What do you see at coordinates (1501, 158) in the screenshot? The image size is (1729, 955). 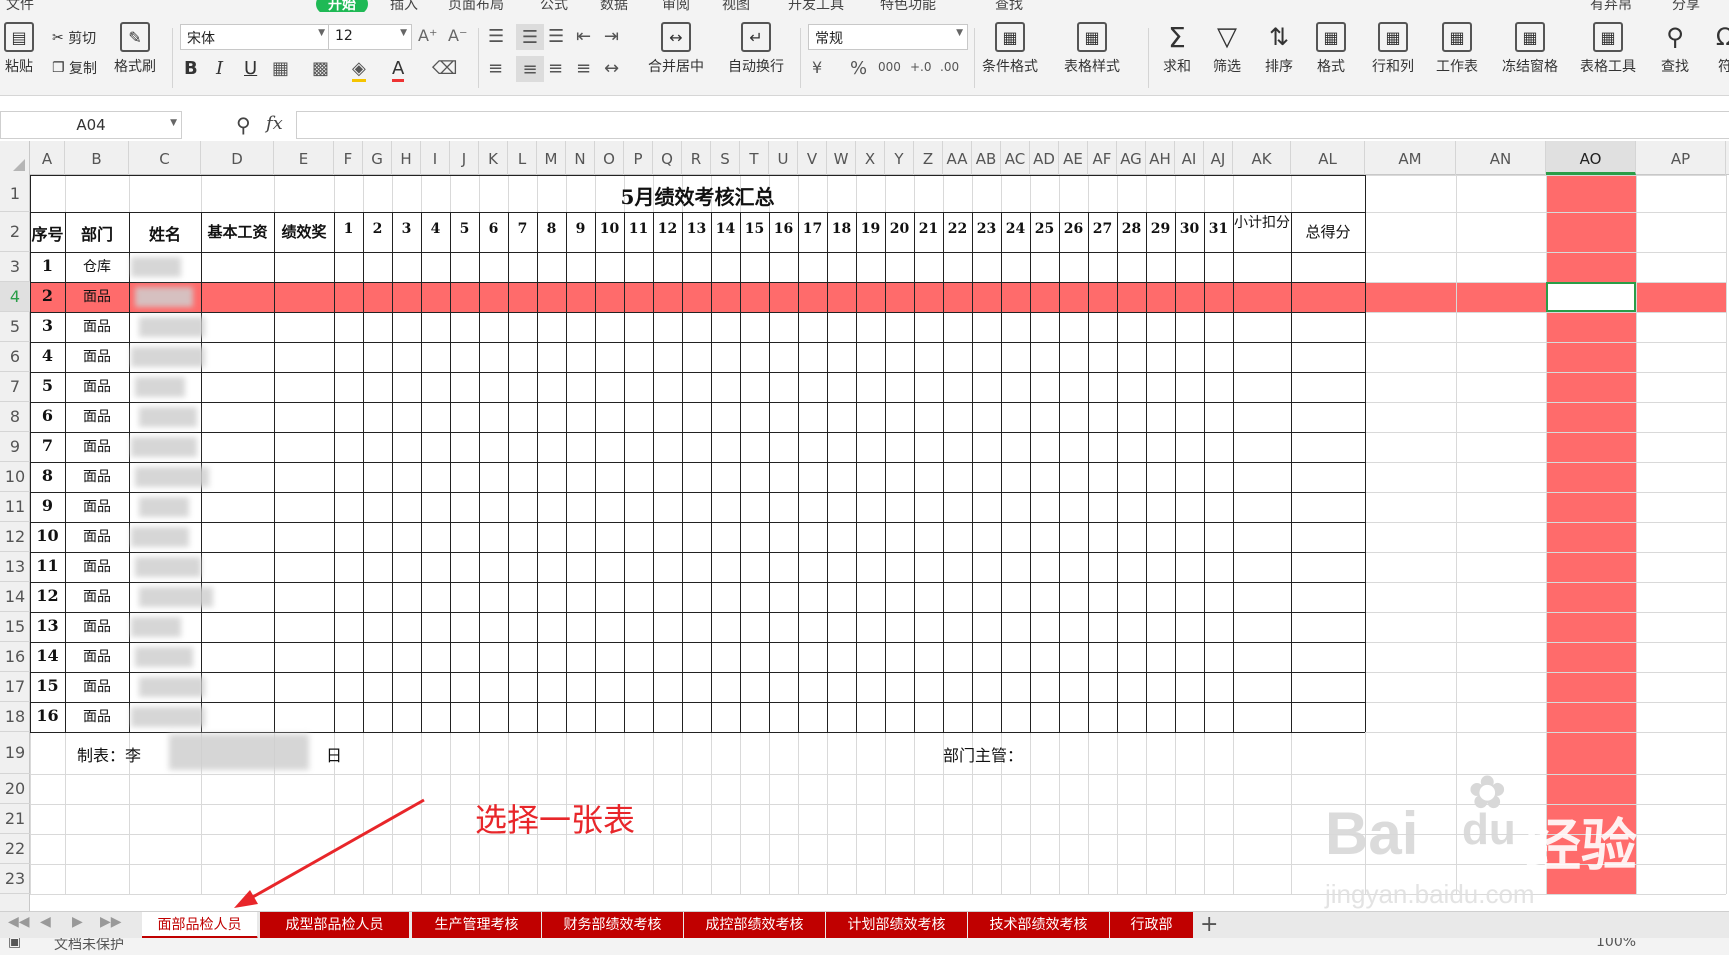 I see `column-header-an: AN` at bounding box center [1501, 158].